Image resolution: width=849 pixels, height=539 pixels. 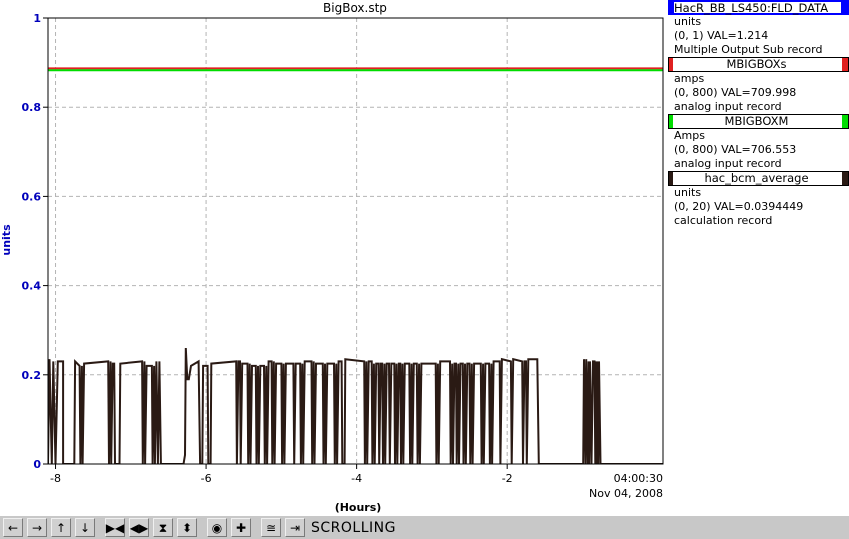 I want to click on legend-name-text: hac_bcm_average, so click(x=756, y=178).